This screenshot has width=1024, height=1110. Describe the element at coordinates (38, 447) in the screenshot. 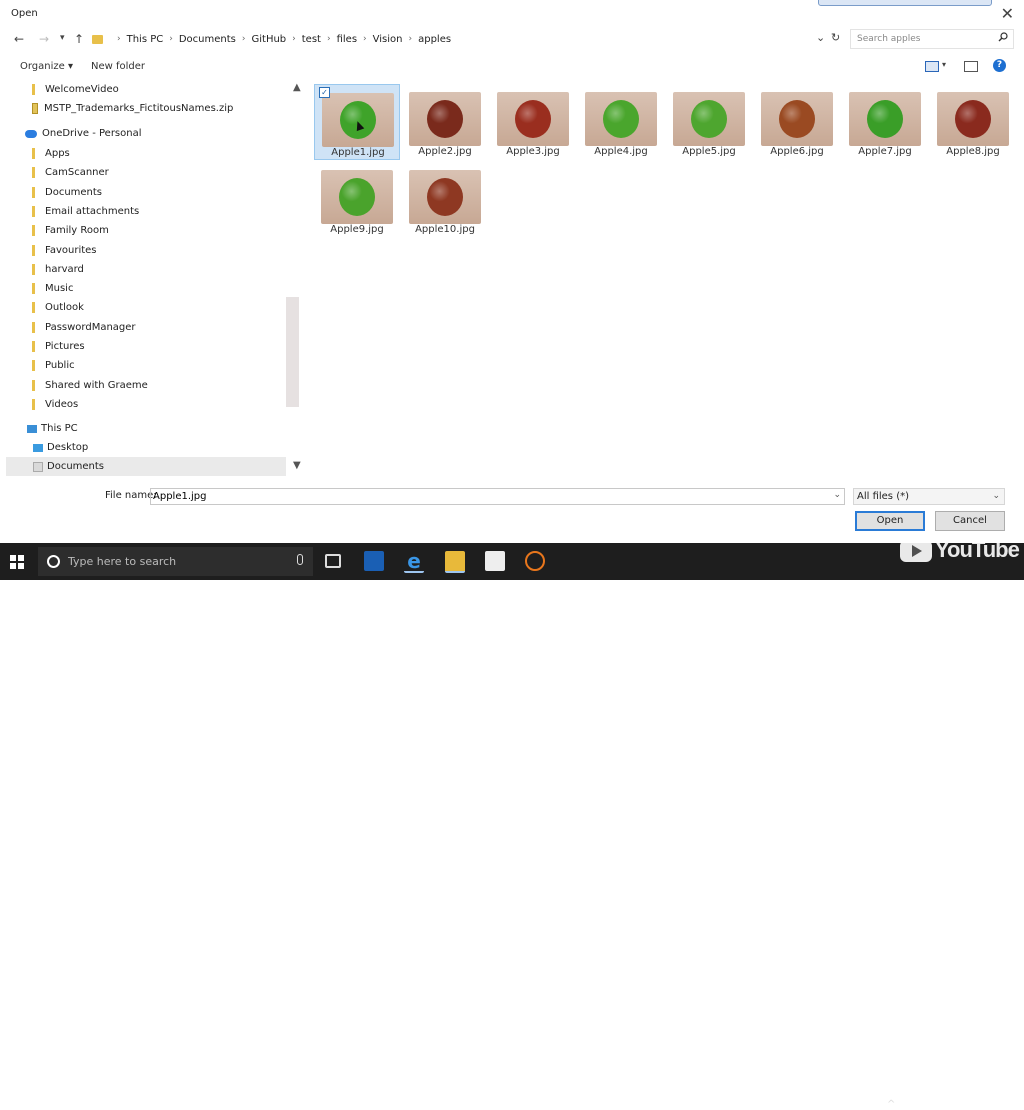

I see `desktop-icon` at that location.